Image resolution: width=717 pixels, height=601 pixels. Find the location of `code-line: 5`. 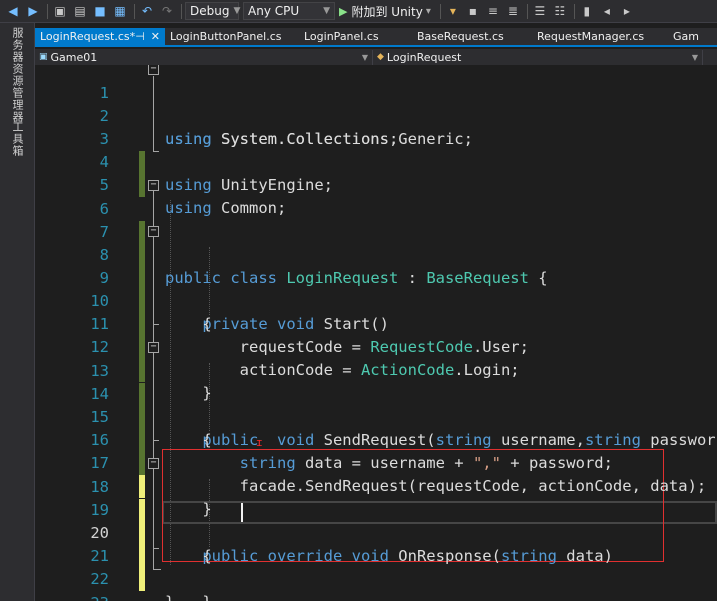

code-line: 5 is located at coordinates (376, 172).